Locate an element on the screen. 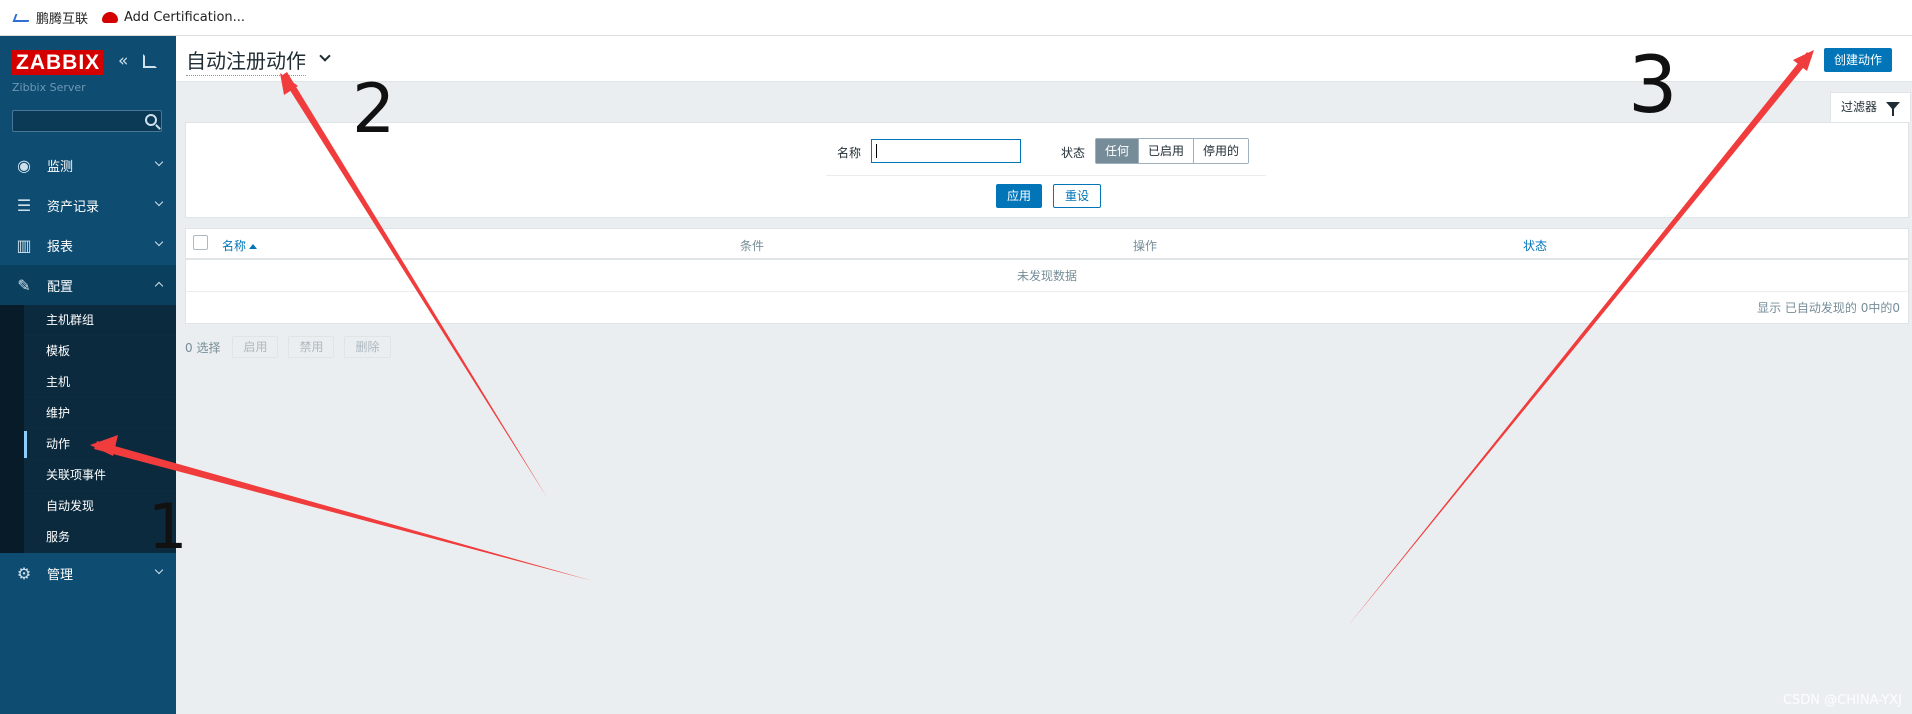 This screenshot has height=714, width=1912. filter-name-input is located at coordinates (946, 151).